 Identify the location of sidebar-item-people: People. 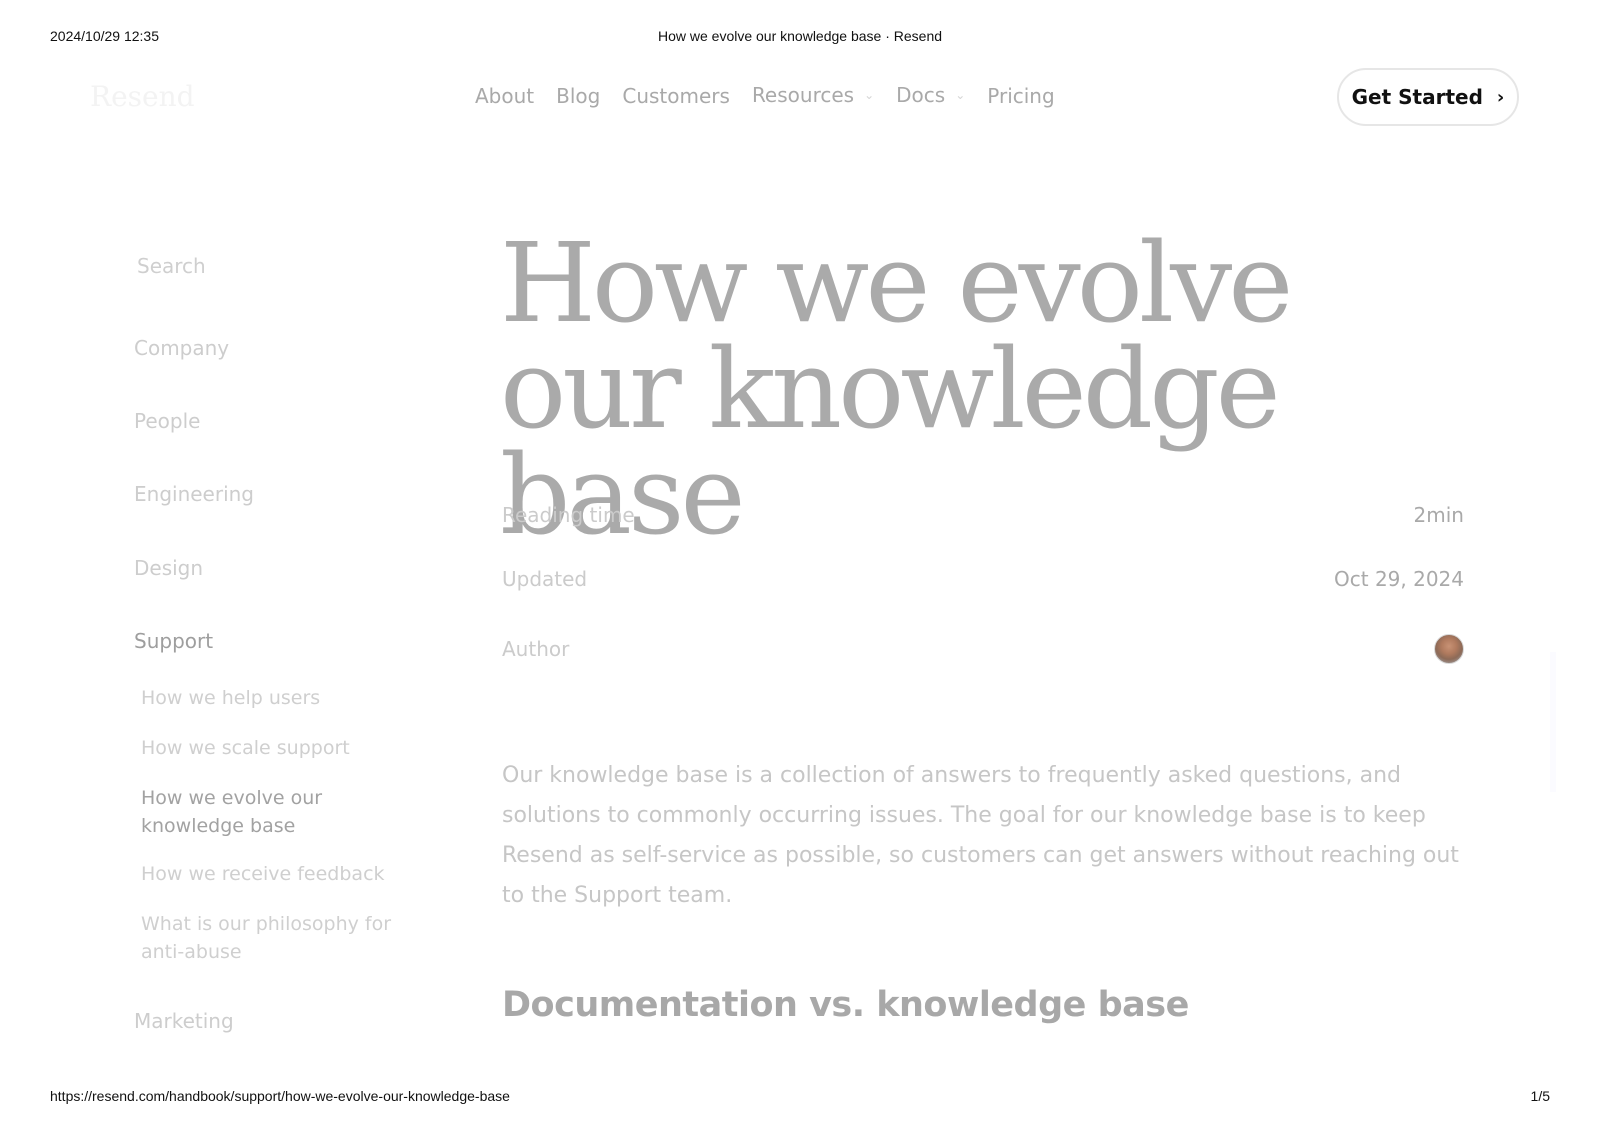
(167, 421).